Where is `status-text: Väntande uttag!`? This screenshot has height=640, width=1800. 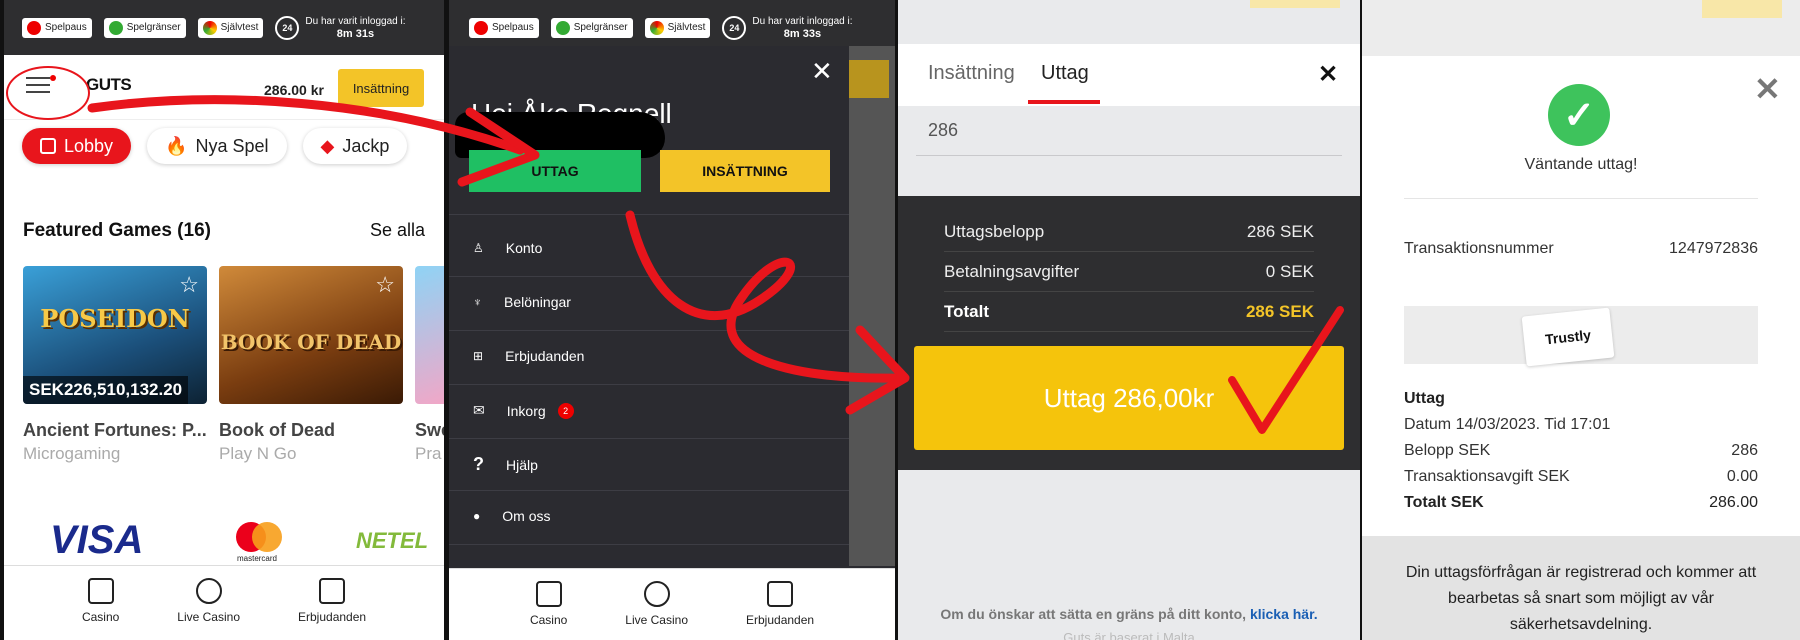 status-text: Väntande uttag! is located at coordinates (1581, 164).